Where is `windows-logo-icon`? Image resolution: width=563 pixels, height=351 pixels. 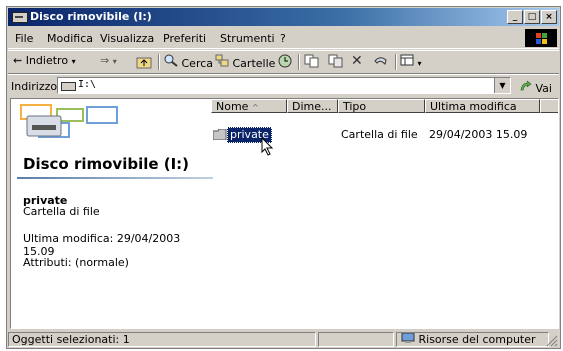
windows-logo-icon is located at coordinates (541, 38).